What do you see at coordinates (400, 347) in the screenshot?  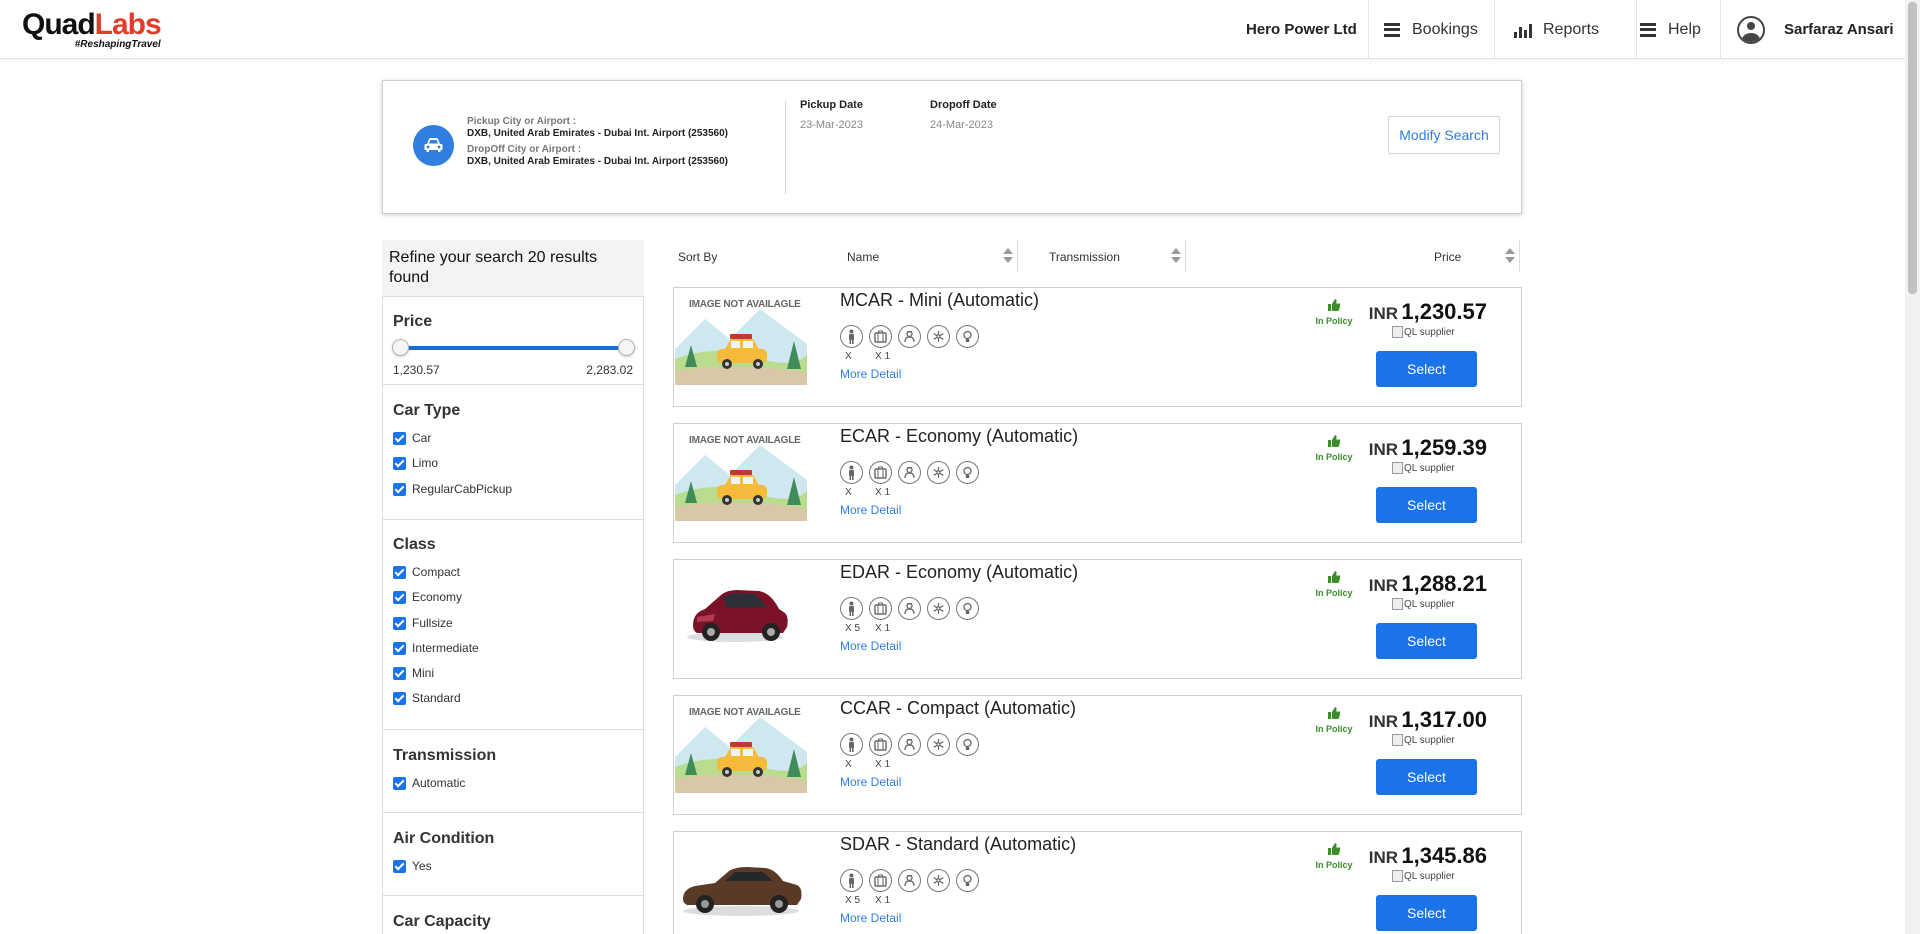 I see `price-slider-min-handle` at bounding box center [400, 347].